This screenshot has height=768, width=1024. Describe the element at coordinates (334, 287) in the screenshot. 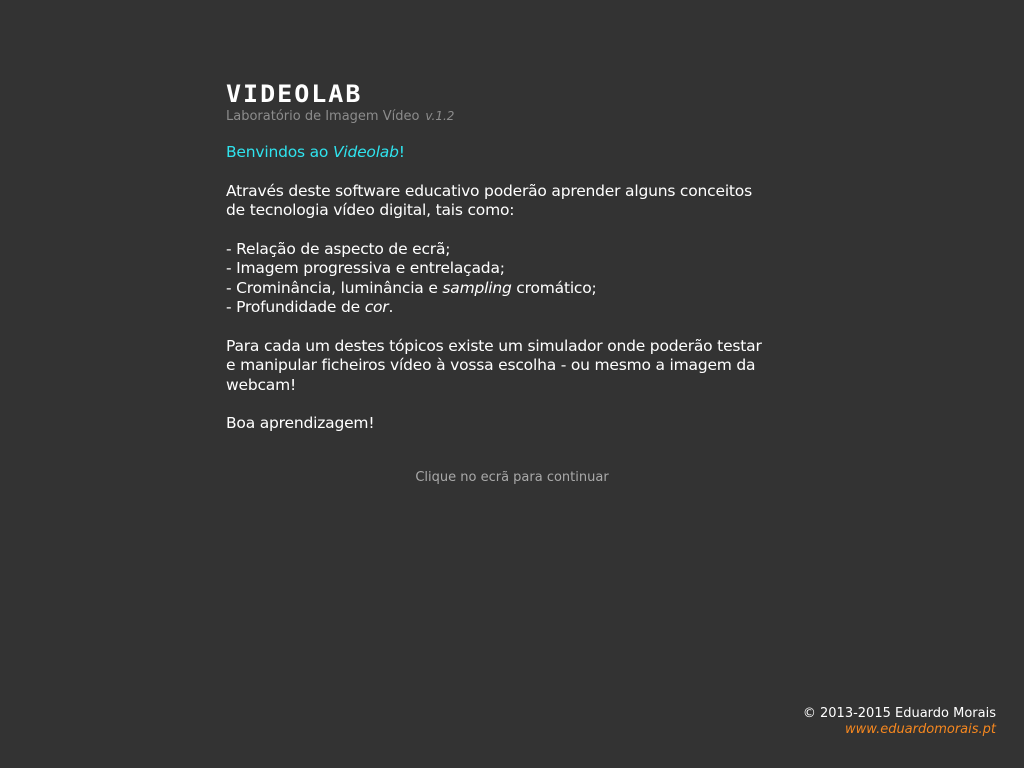

I see `topic-text: - Crominância, luminância e` at that location.